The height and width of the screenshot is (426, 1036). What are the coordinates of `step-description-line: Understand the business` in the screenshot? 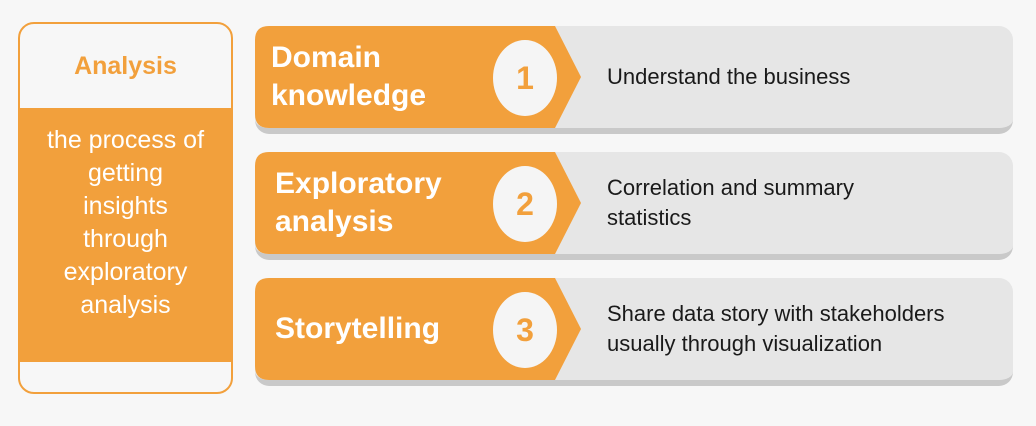 It's located at (729, 76).